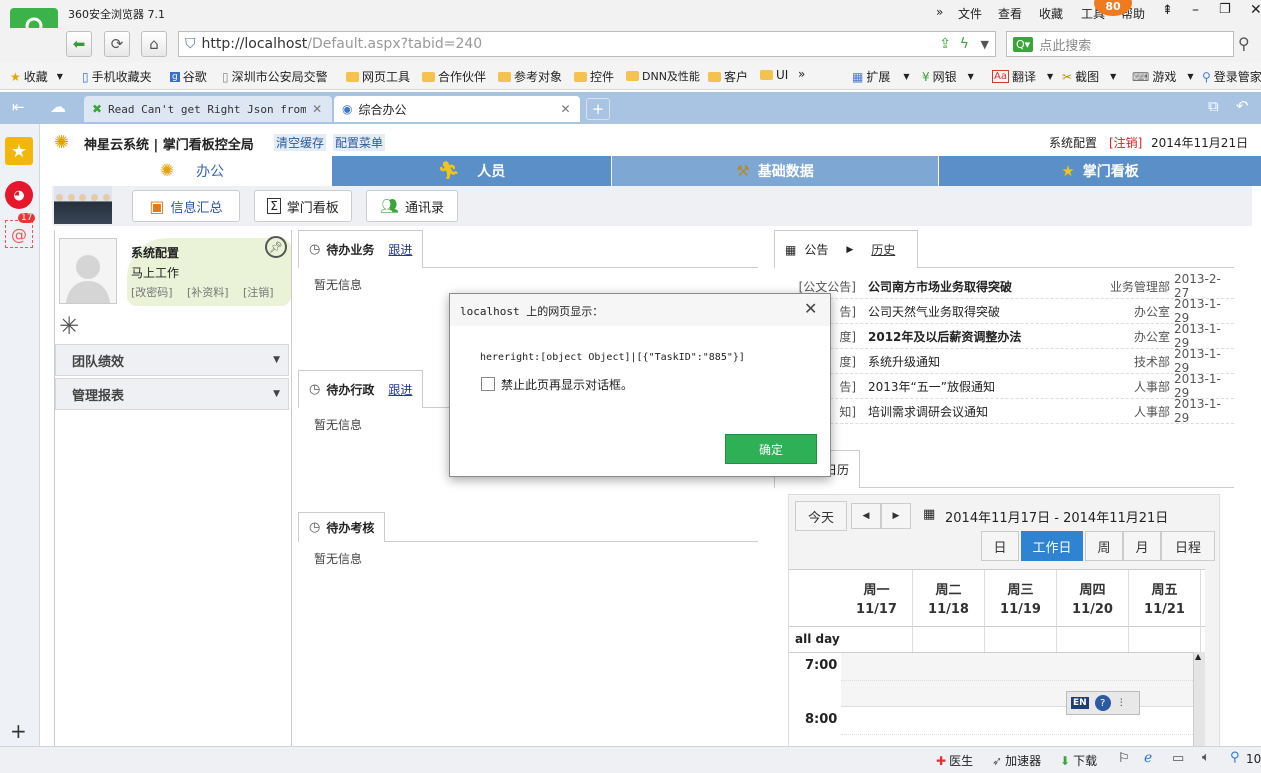  I want to click on bookmark-partners: 合作伙伴, so click(454, 76).